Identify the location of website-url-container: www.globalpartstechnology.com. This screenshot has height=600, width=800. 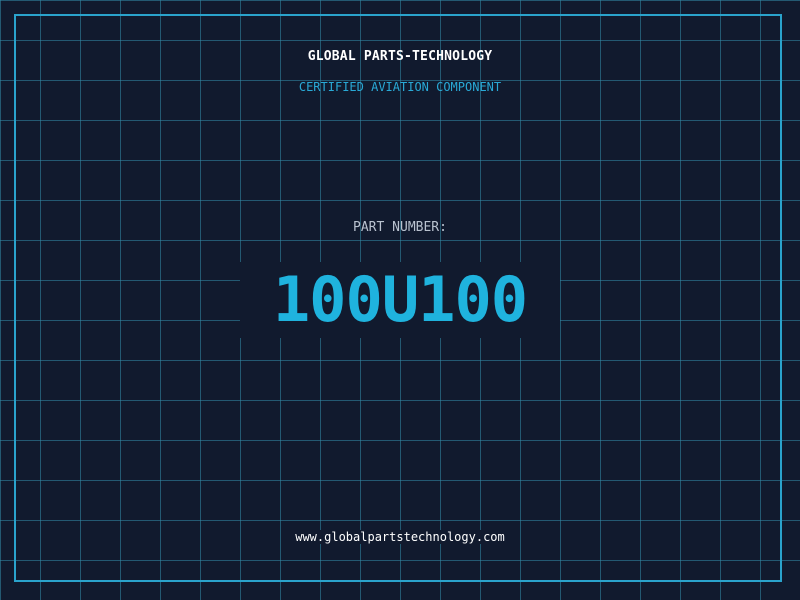
(400, 537).